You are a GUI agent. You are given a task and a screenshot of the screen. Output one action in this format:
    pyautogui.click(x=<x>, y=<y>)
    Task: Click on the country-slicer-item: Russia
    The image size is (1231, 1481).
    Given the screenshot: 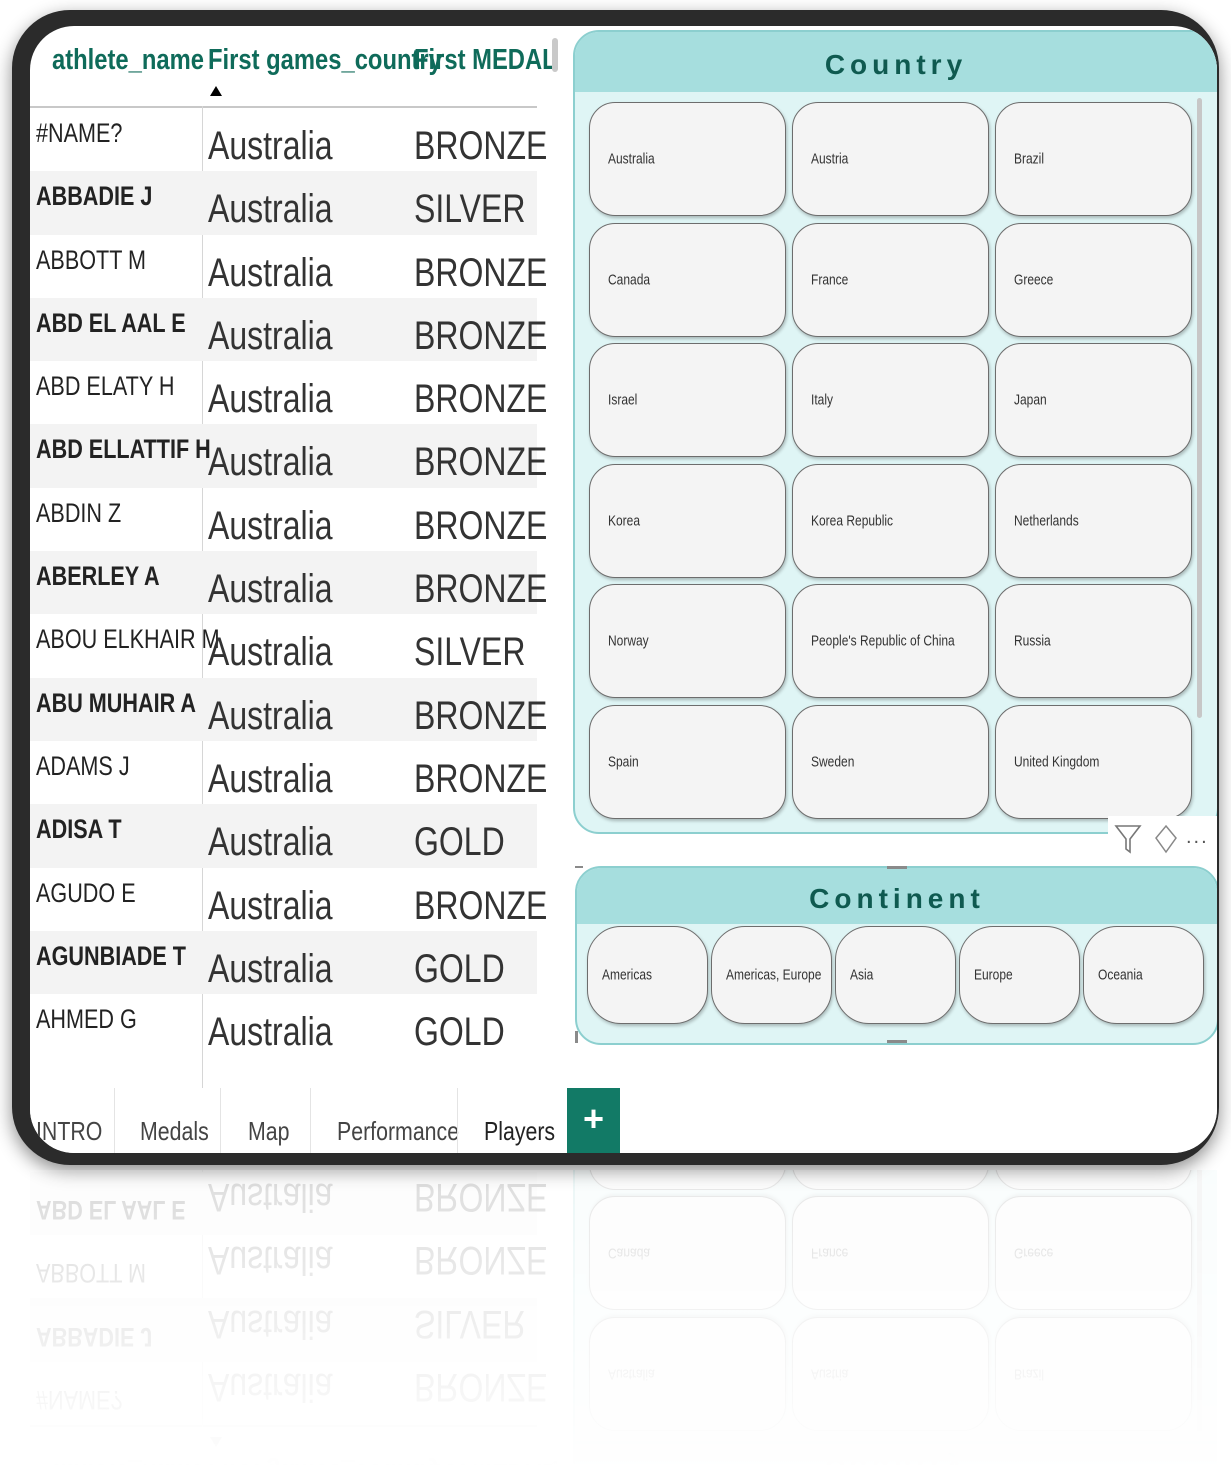 What is the action you would take?
    pyautogui.click(x=1093, y=641)
    